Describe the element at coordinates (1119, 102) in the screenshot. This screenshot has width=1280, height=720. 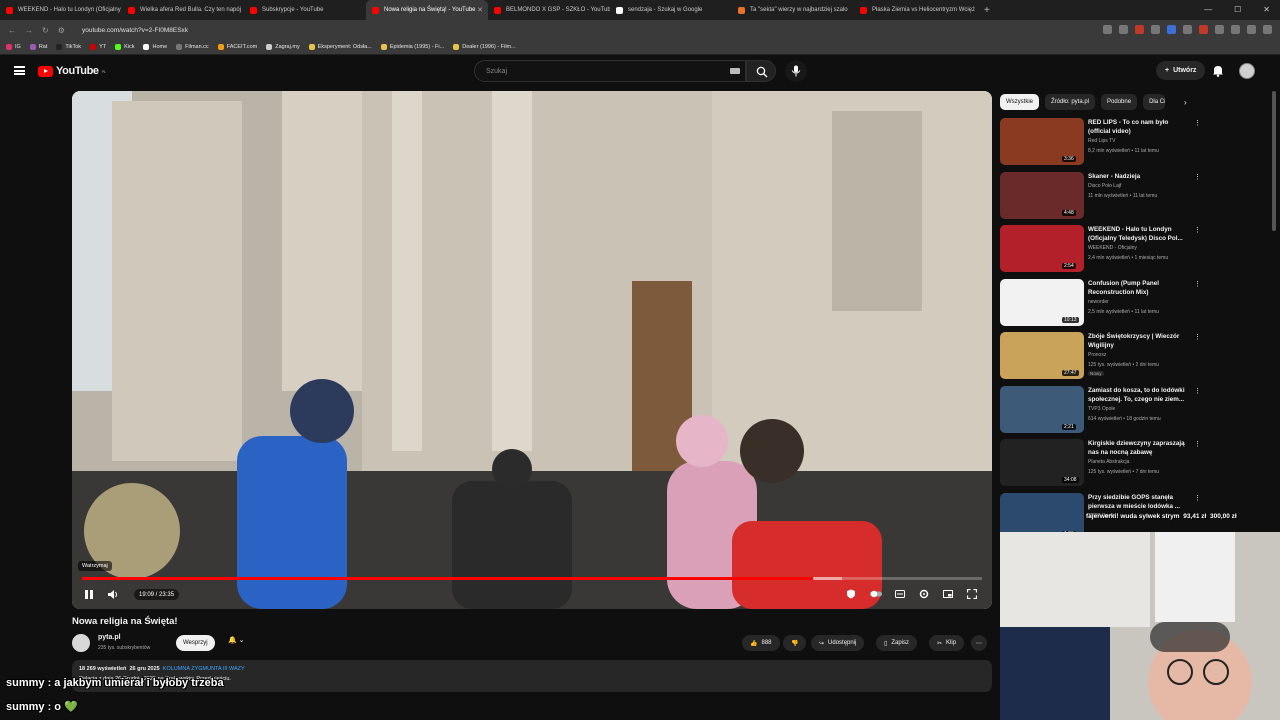
I see `filter-chip: Podobne` at that location.